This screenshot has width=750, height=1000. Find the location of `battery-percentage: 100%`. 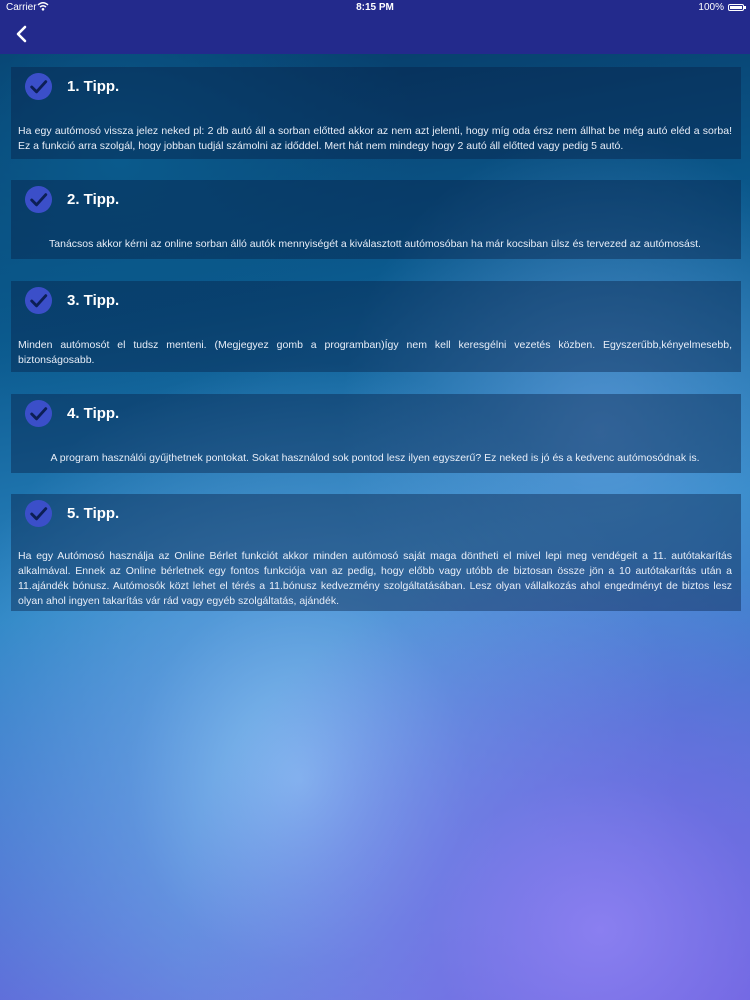

battery-percentage: 100% is located at coordinates (711, 7).